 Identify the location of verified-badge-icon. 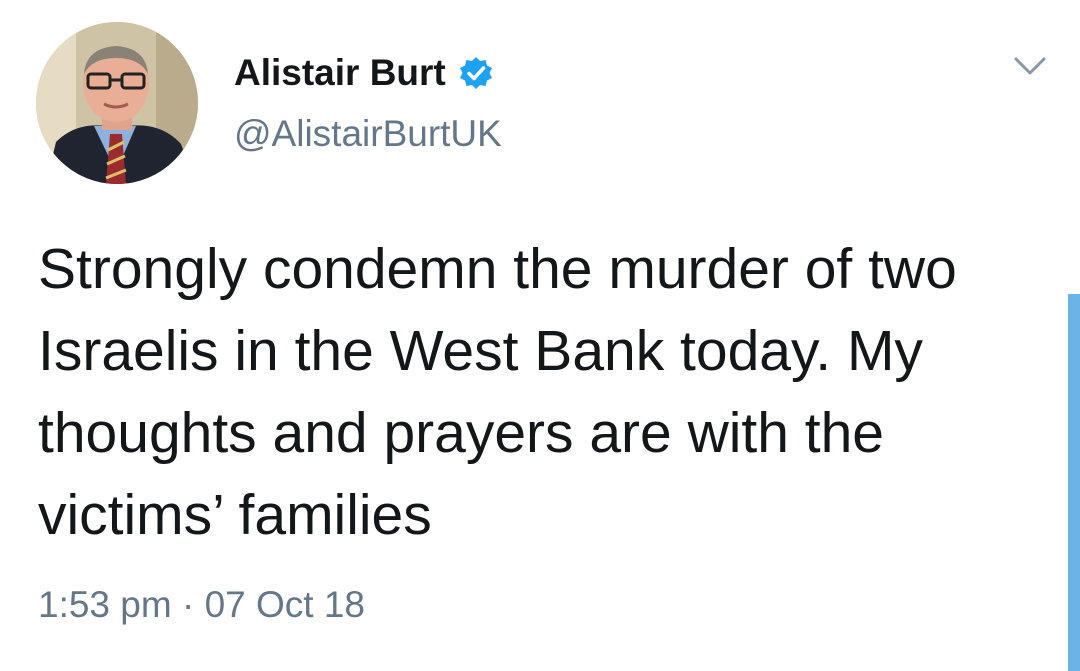
(476, 73).